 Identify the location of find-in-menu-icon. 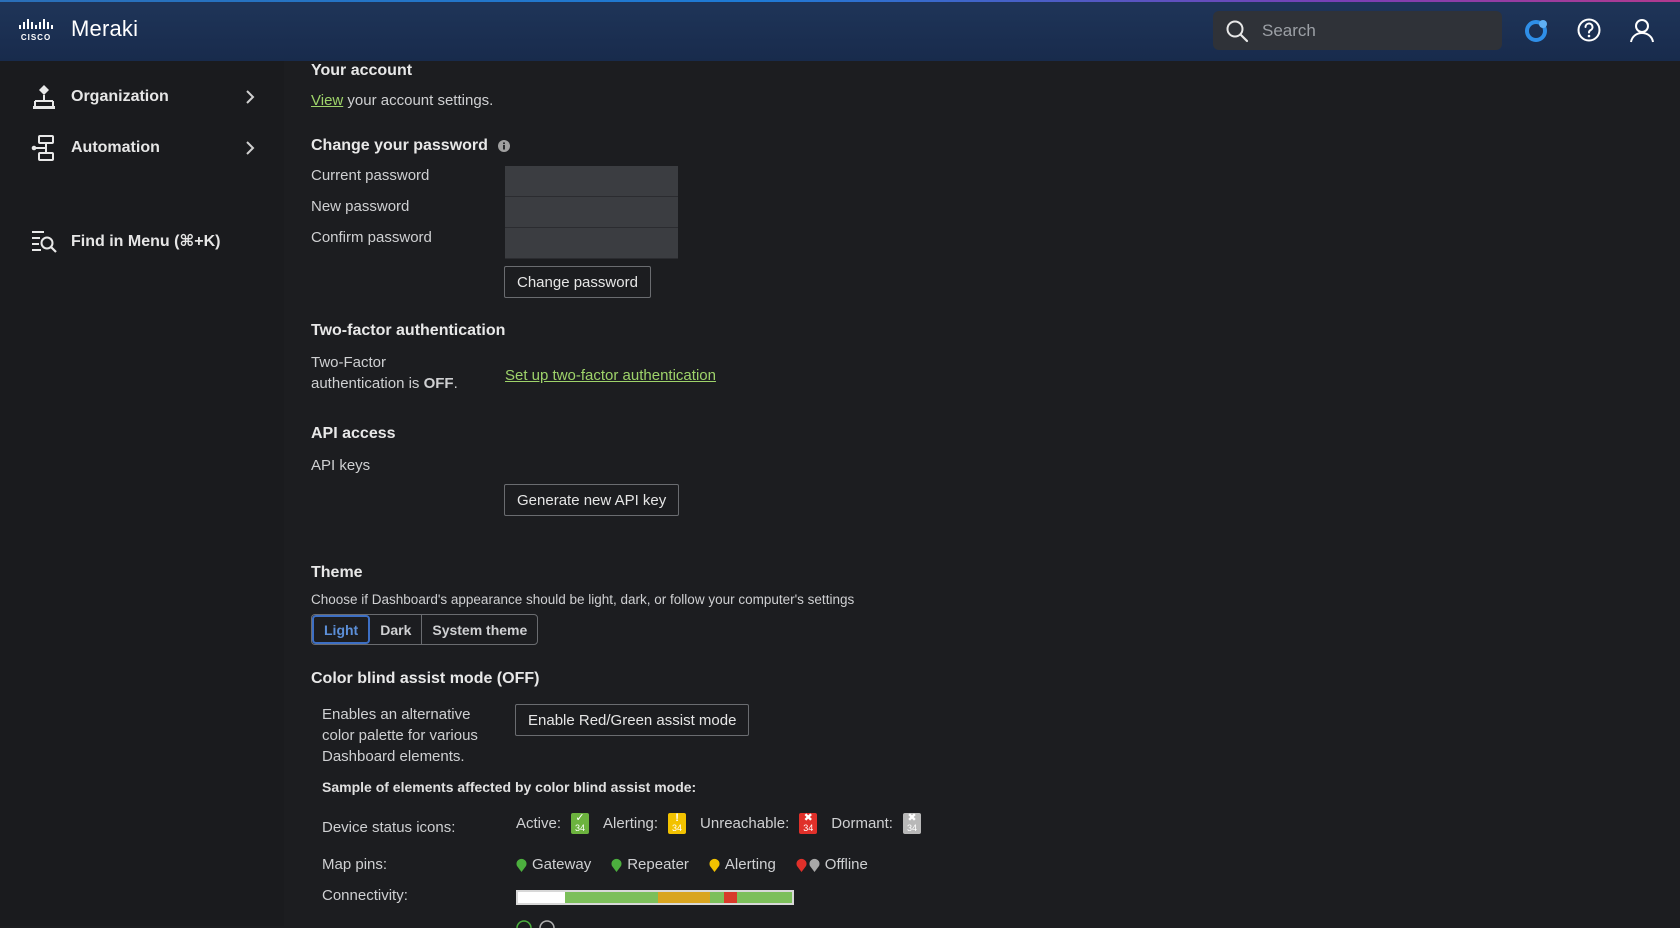
(44, 241).